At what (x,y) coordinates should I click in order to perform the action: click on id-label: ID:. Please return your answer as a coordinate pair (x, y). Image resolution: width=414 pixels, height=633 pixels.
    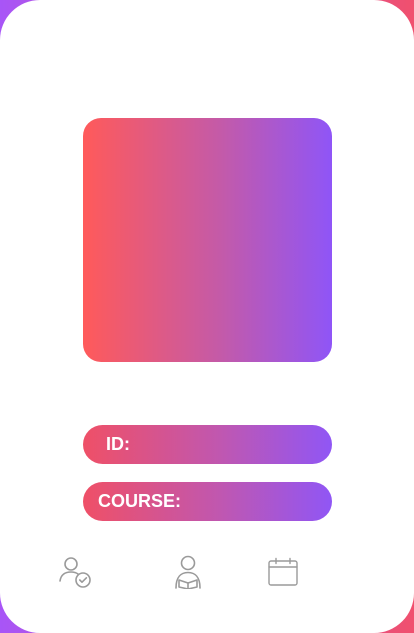
    Looking at the image, I should click on (118, 444).